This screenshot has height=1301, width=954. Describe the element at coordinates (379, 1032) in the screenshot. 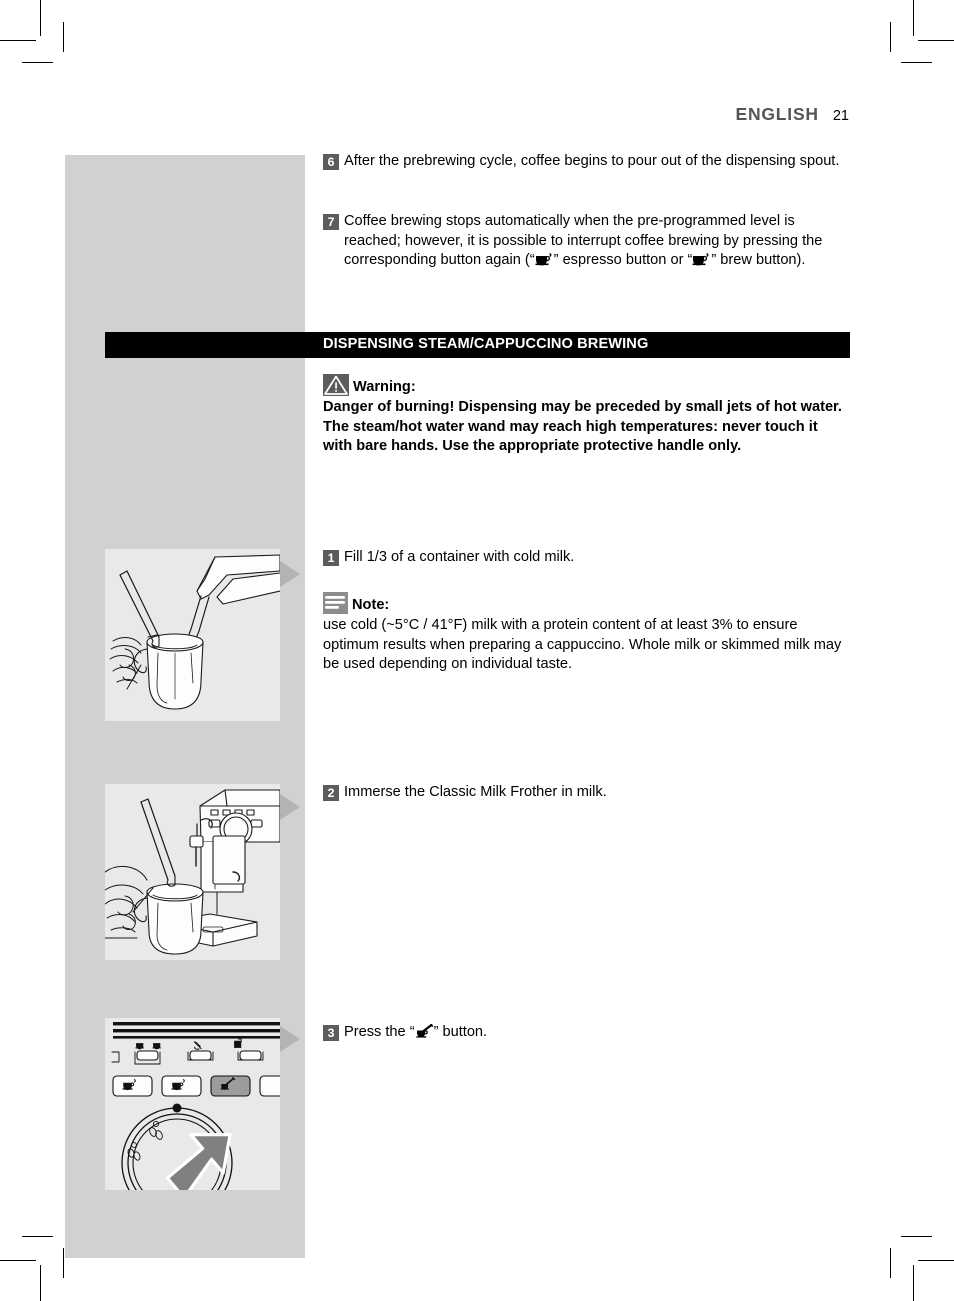

I see `step-3-part-1: Press the “` at that location.